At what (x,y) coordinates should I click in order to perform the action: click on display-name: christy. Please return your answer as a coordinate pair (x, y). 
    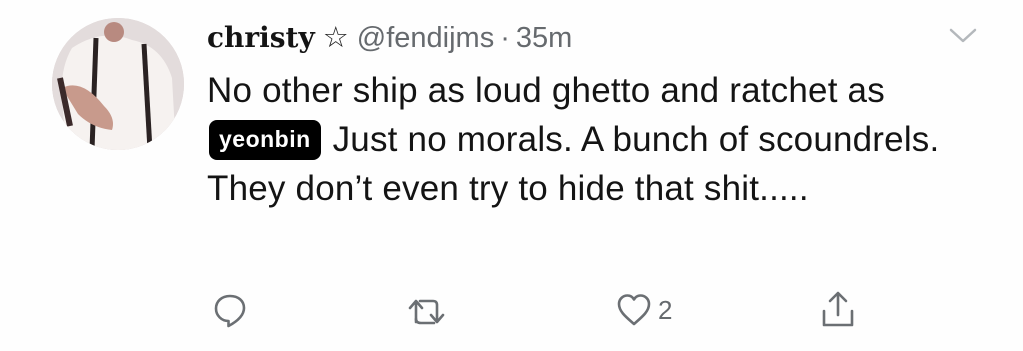
    Looking at the image, I should click on (261, 37).